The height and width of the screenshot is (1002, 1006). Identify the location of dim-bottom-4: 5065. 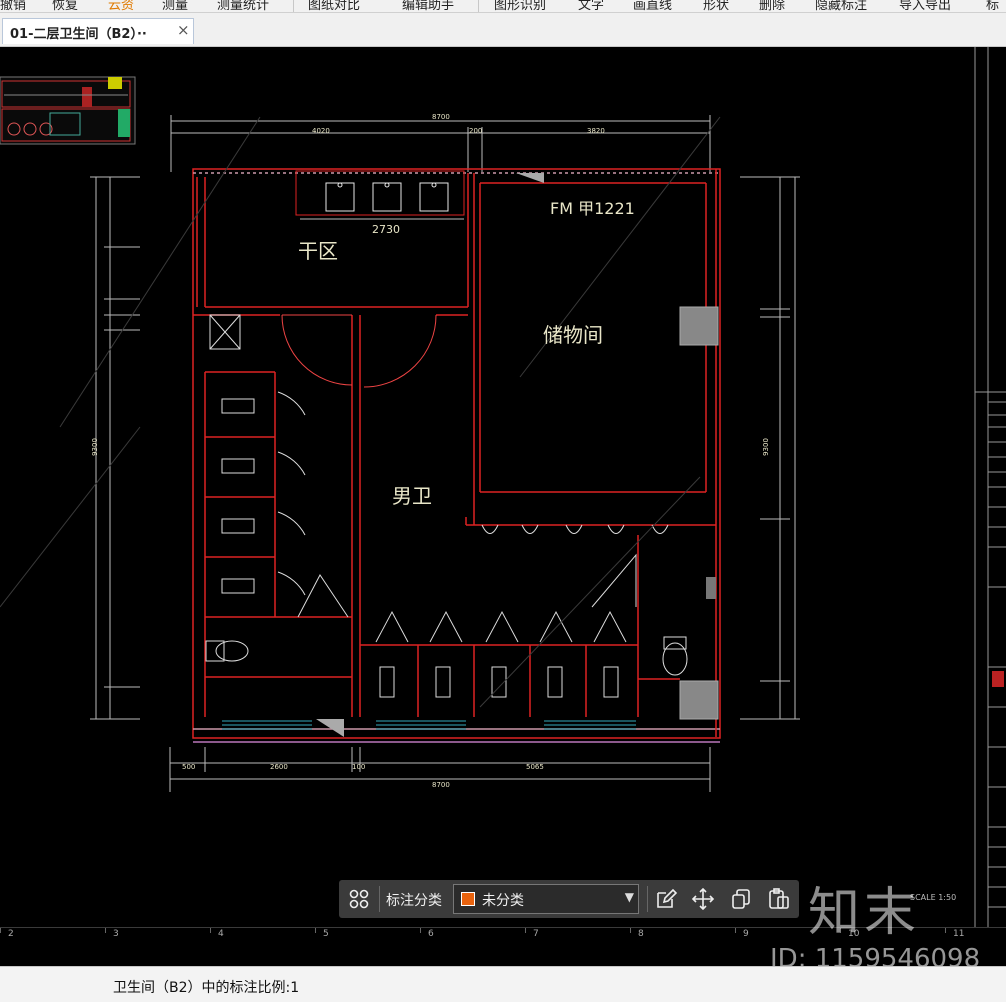
(535, 767).